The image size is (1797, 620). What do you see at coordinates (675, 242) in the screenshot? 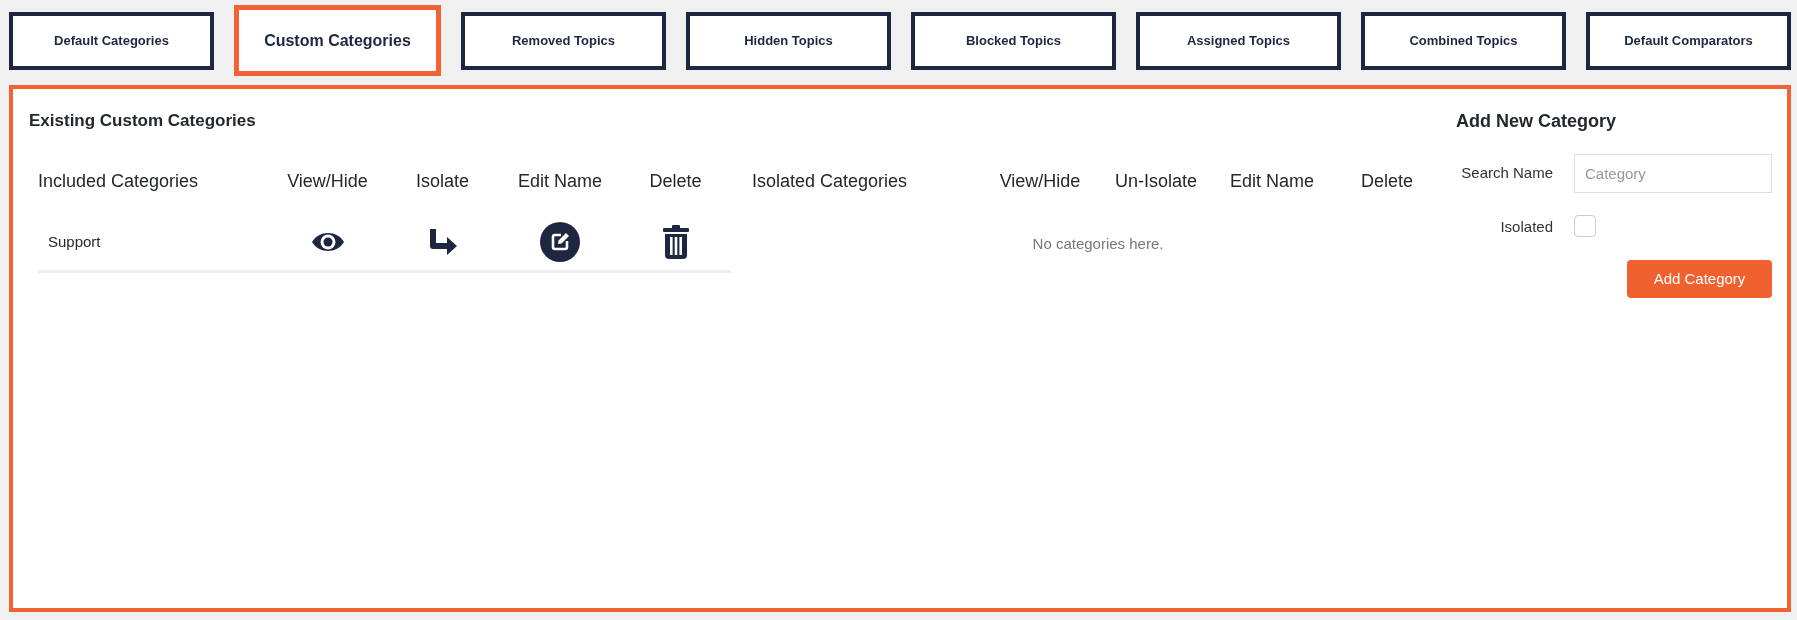
I see `trash-icon` at bounding box center [675, 242].